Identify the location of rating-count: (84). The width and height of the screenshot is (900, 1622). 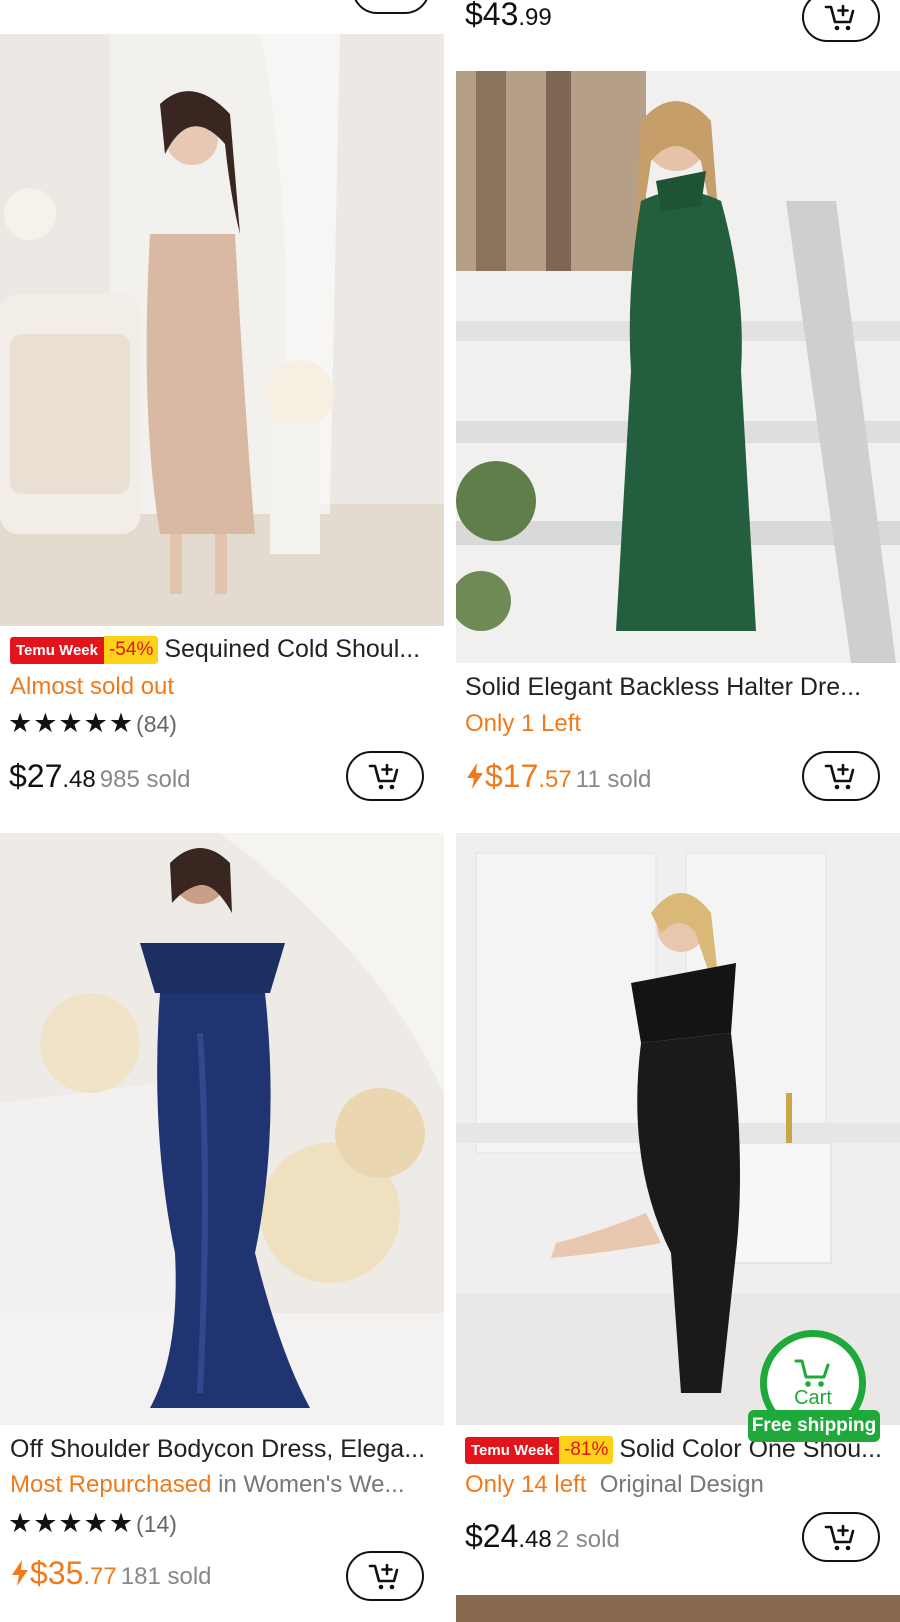
(156, 724).